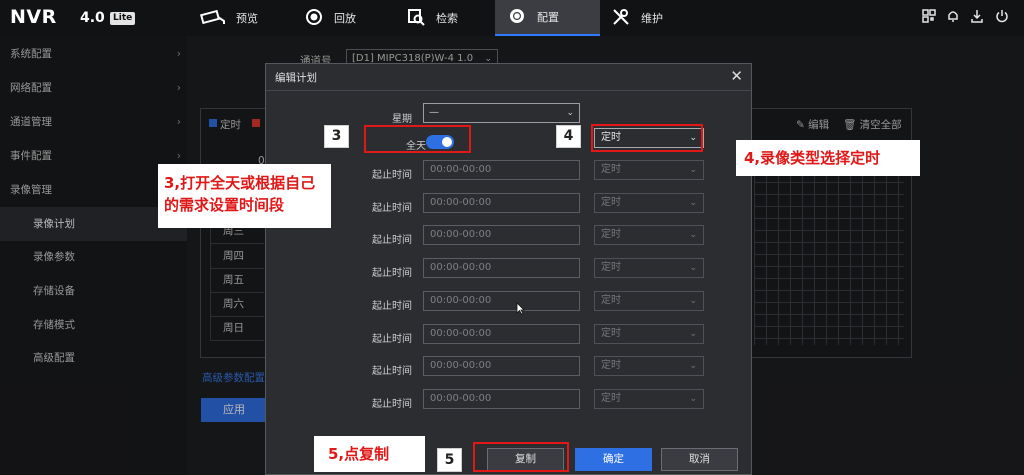 The width and height of the screenshot is (1024, 475). I want to click on week-label: 星期, so click(402, 119).